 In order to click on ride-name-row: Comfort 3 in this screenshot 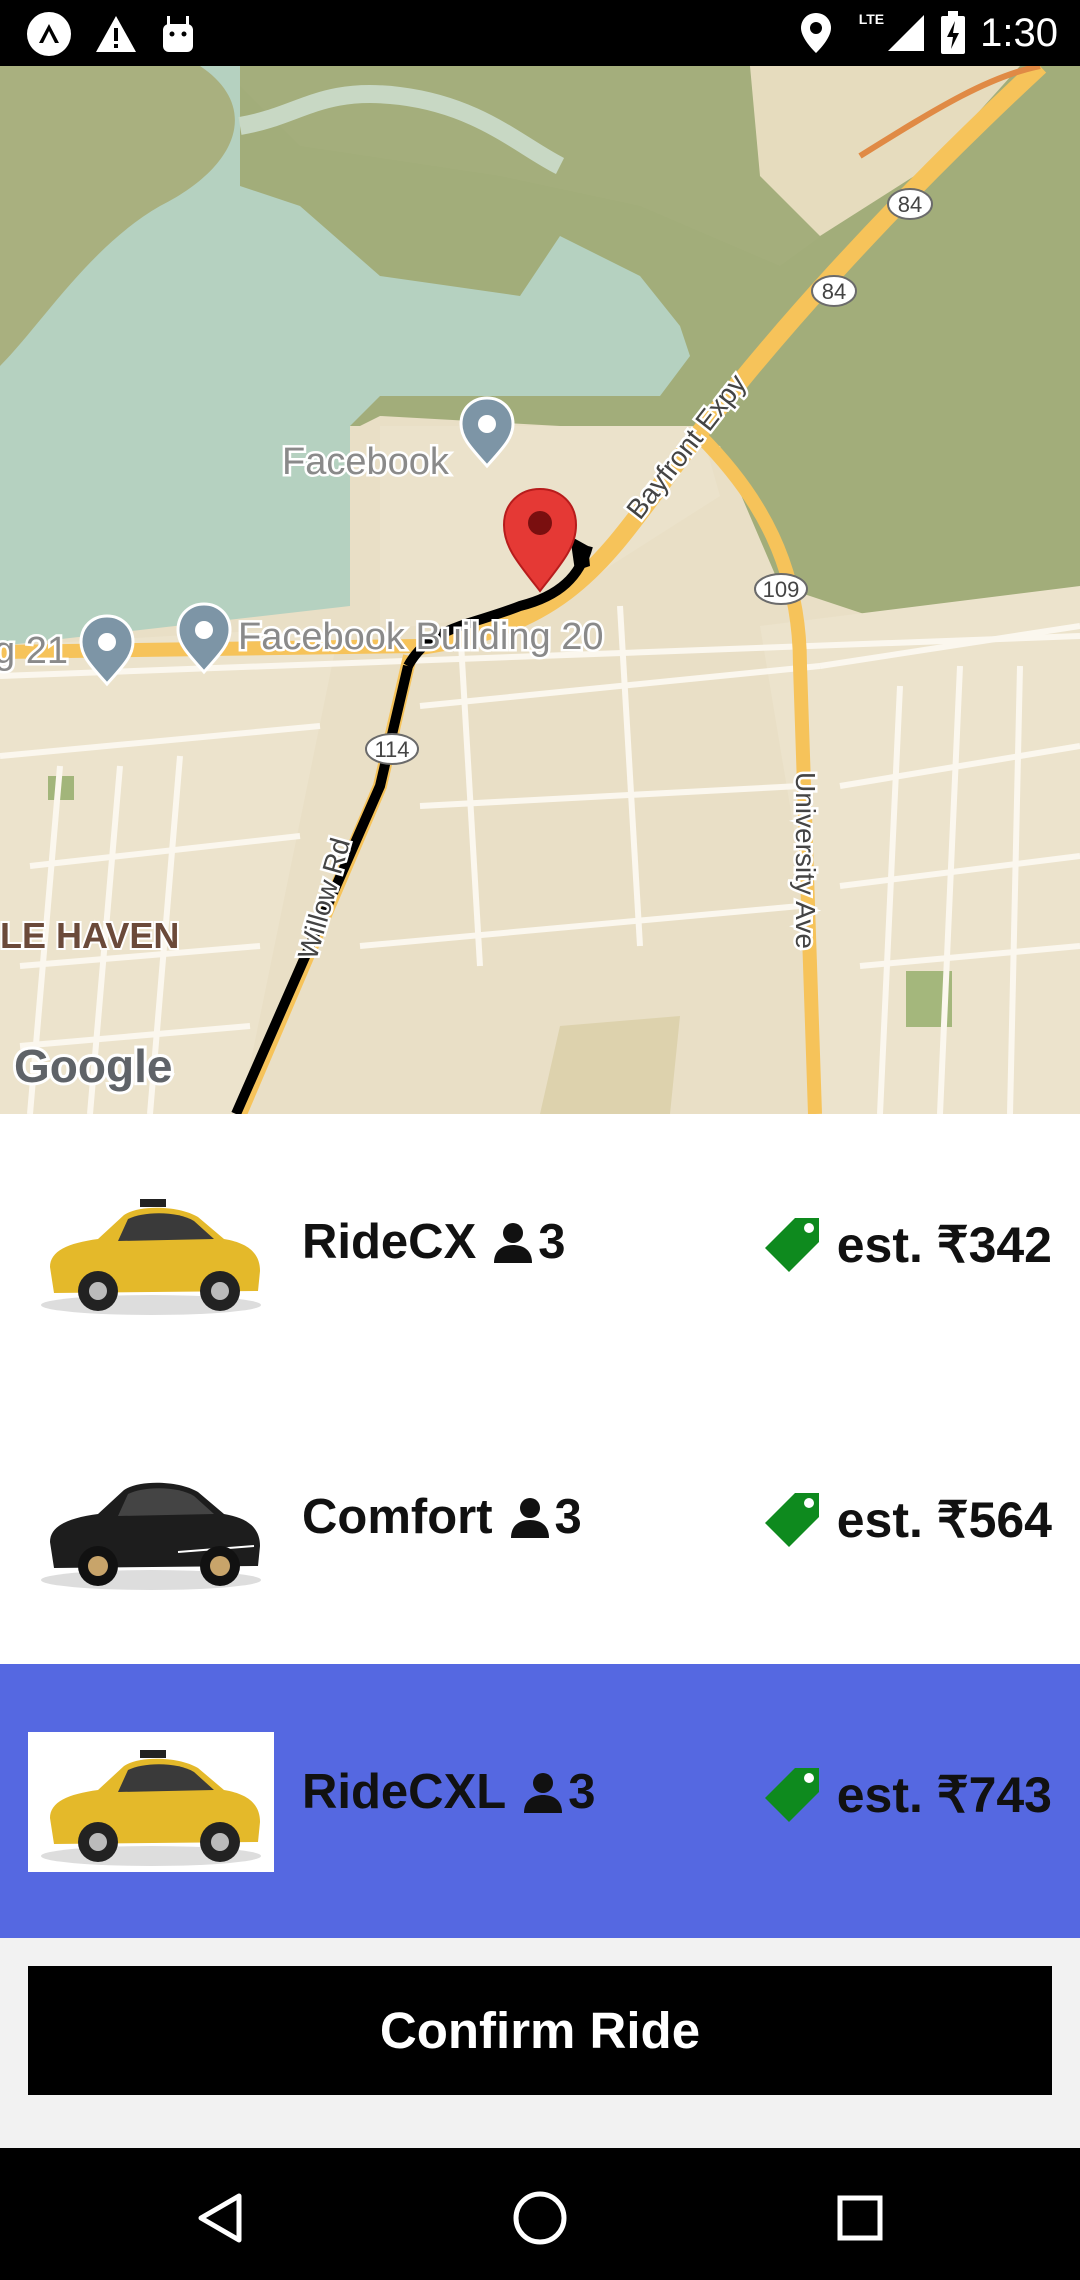, I will do `click(442, 1517)`.